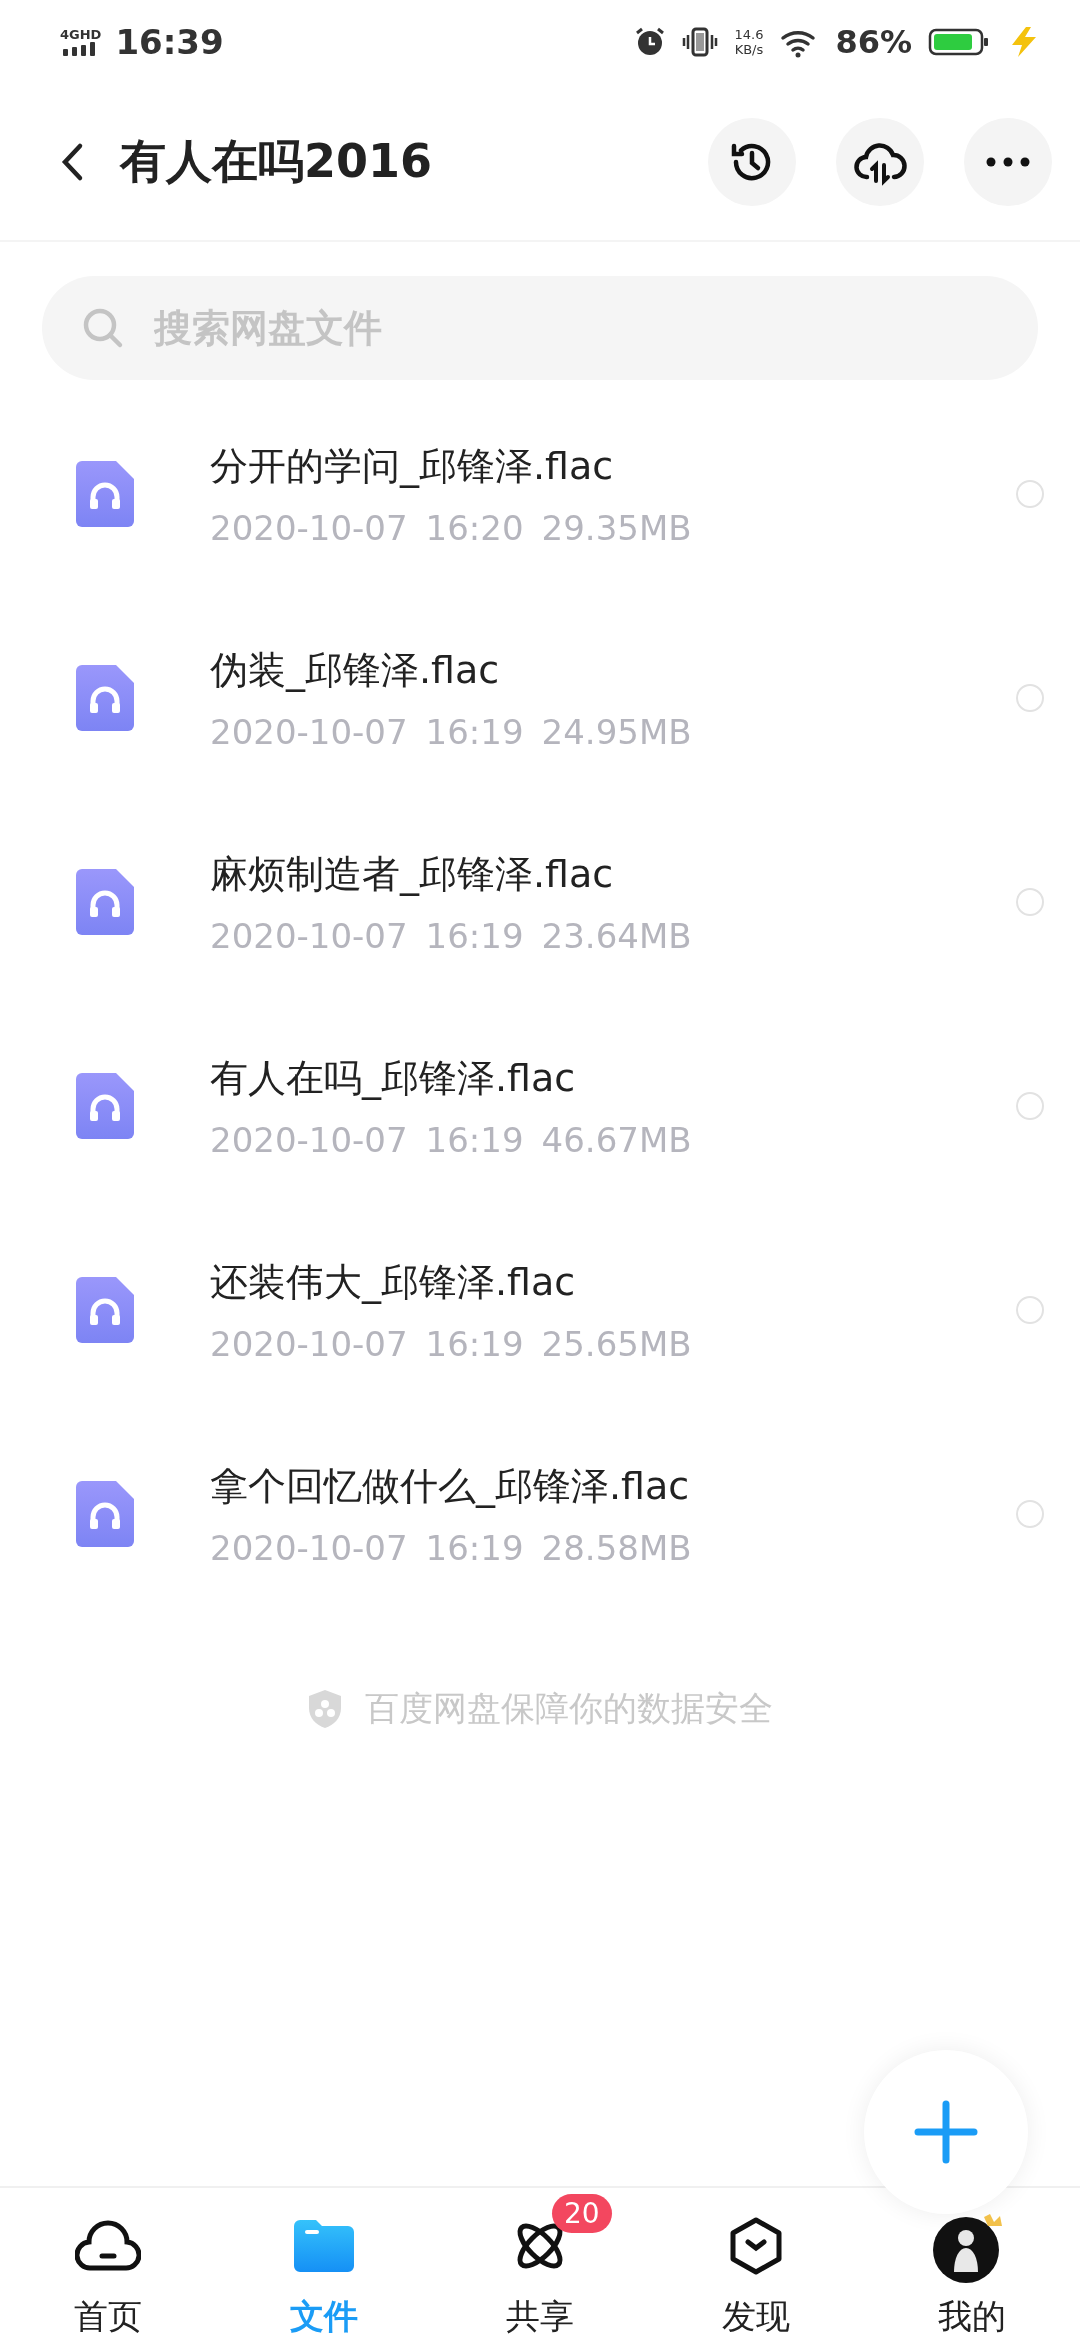  Describe the element at coordinates (393, 1078) in the screenshot. I see `file-name: 有人在吗_邱锋泽.flac` at that location.